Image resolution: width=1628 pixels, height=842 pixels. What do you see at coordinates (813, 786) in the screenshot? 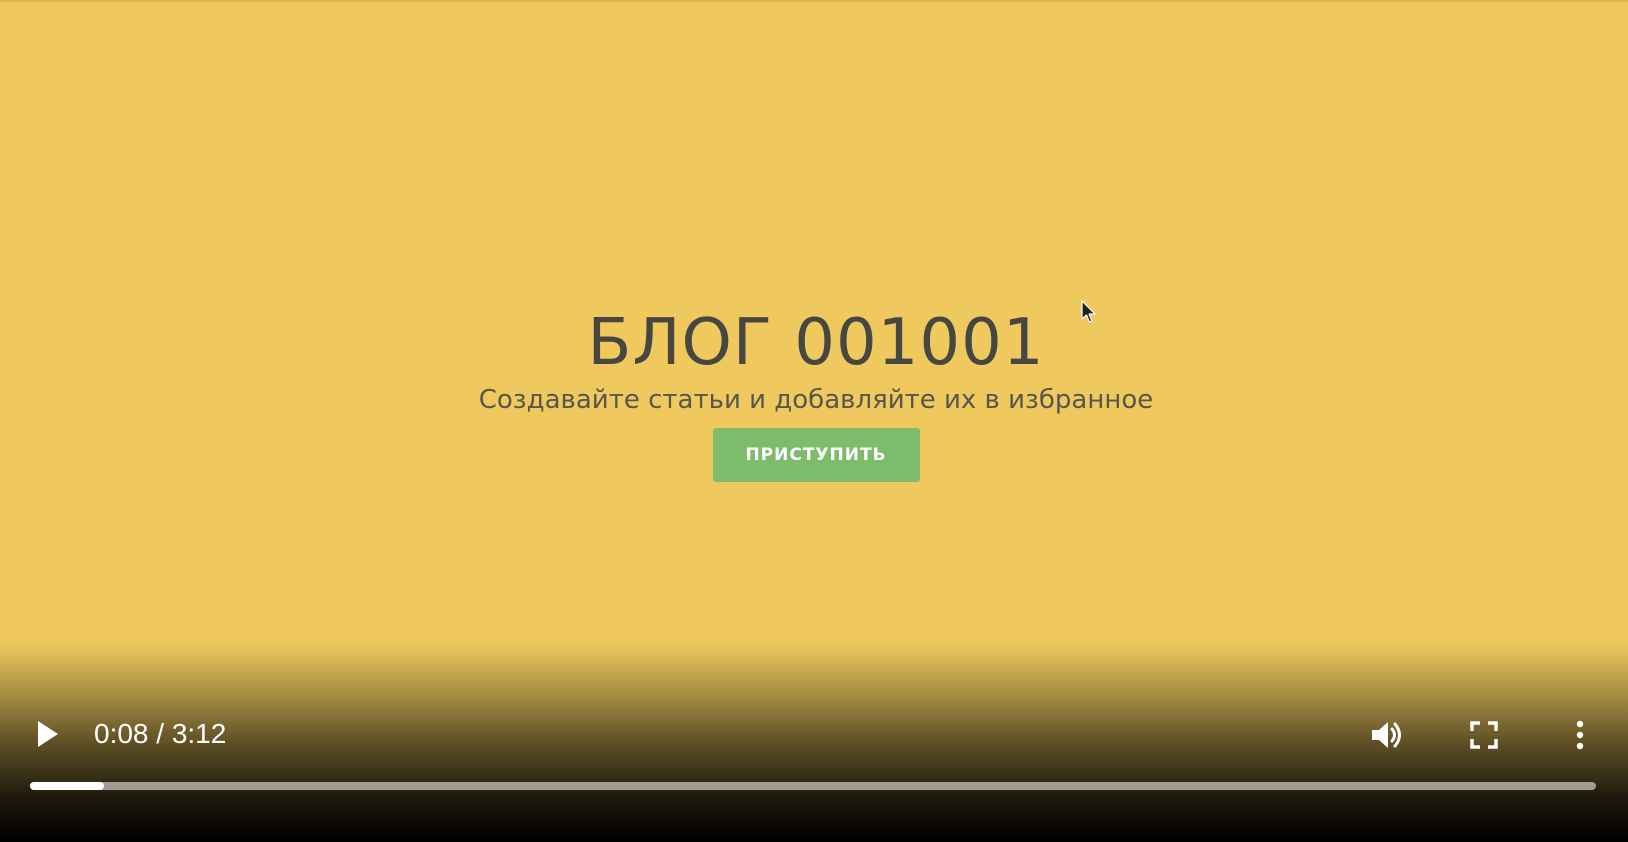
I see `progress-bar` at bounding box center [813, 786].